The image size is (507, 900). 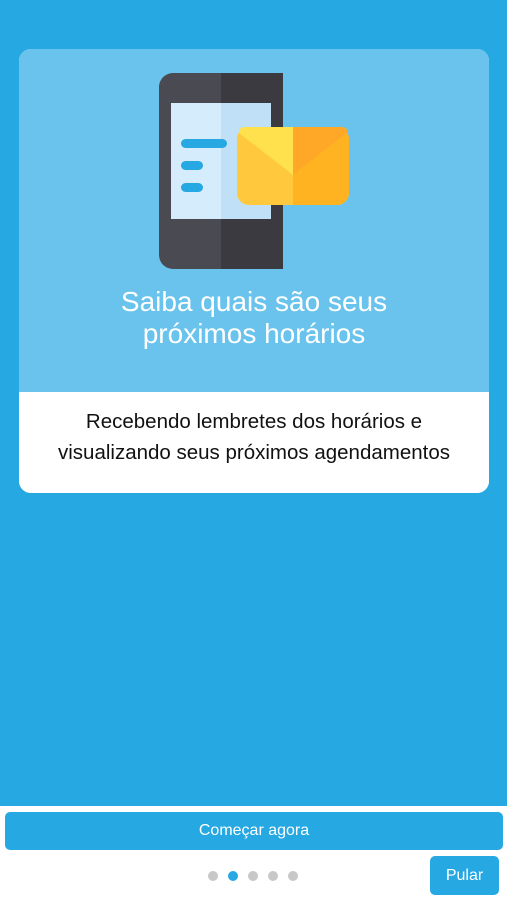 I want to click on start-now-button: Começar agora, so click(x=254, y=831).